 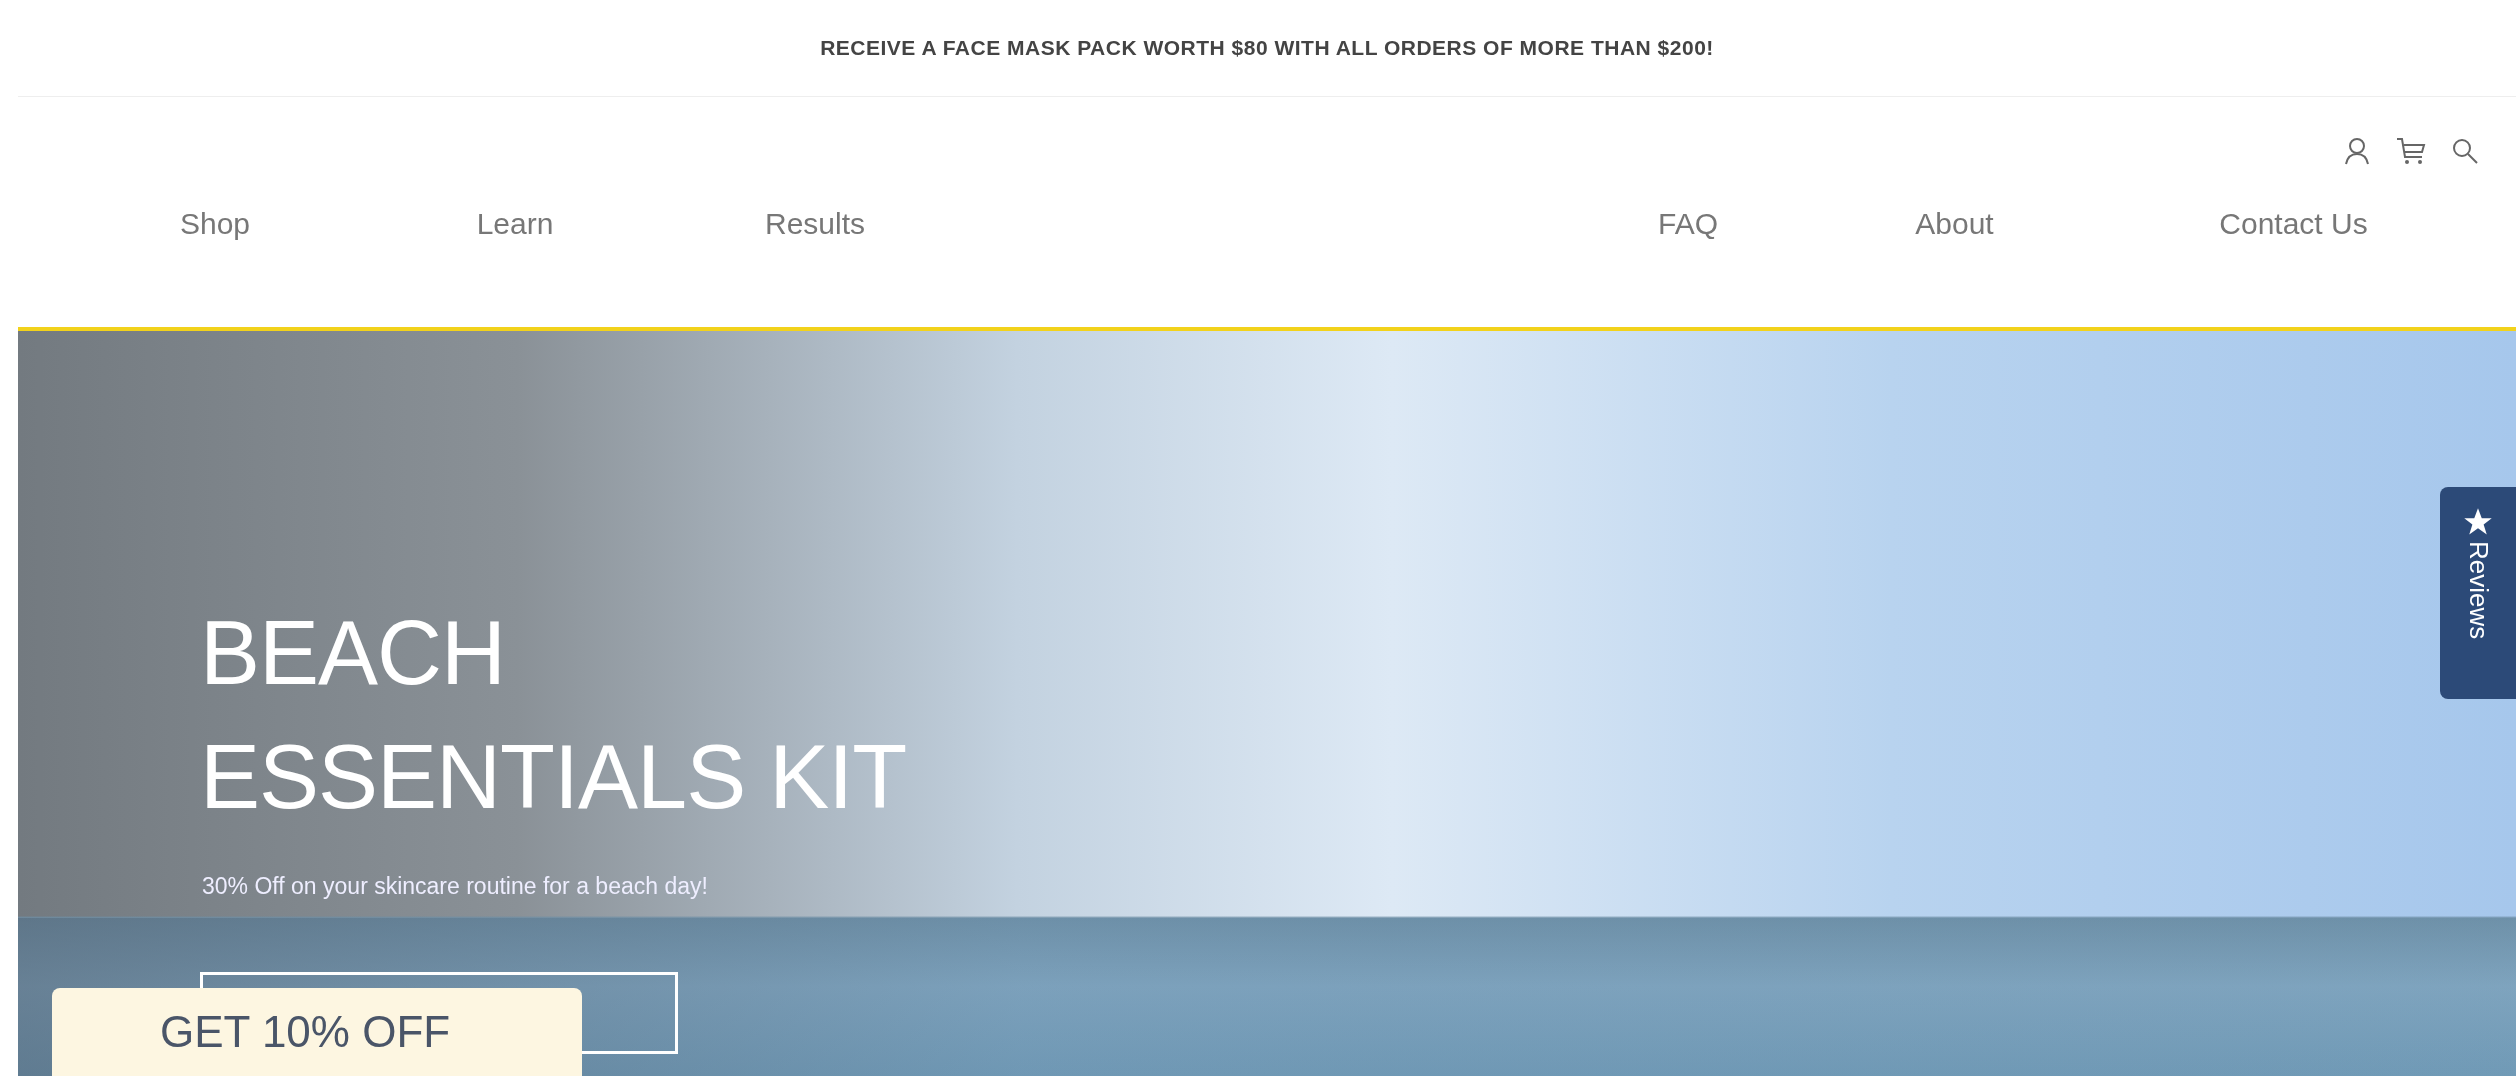 What do you see at coordinates (1267, 48) in the screenshot?
I see `announcement-text: RECEIVE A FACE MASK PACK WORTH $80 WITH ALL ORDERS OF MORE THAN $200!` at bounding box center [1267, 48].